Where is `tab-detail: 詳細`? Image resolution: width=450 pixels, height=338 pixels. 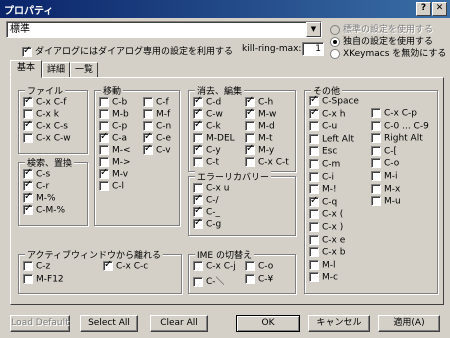
tab-detail: 詳細 is located at coordinates (56, 70).